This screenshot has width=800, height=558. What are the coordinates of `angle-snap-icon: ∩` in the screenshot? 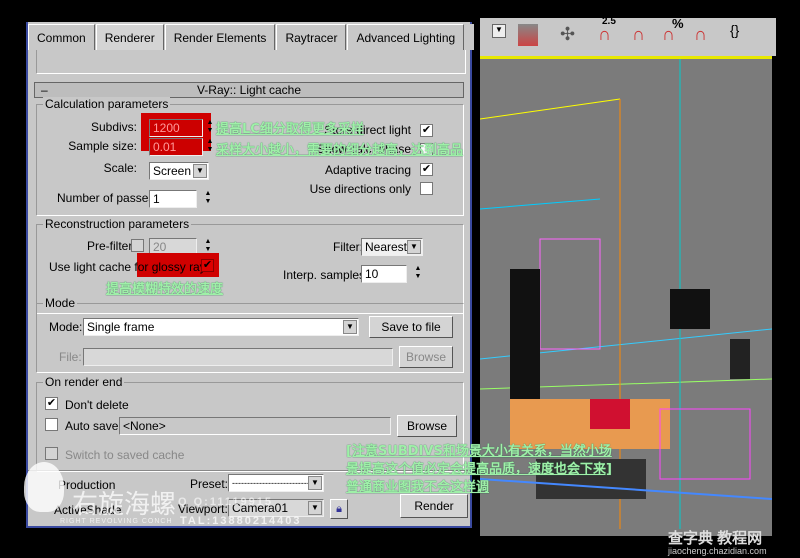 It's located at (638, 34).